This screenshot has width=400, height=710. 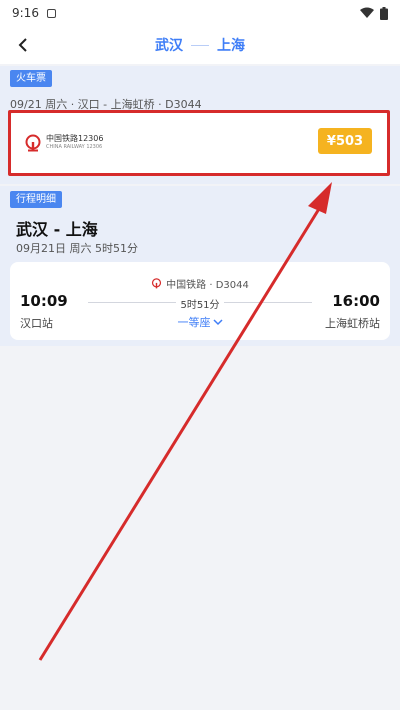 I want to click on itinerary-subtitle: 09月21日 周六 5时51分, so click(x=77, y=248).